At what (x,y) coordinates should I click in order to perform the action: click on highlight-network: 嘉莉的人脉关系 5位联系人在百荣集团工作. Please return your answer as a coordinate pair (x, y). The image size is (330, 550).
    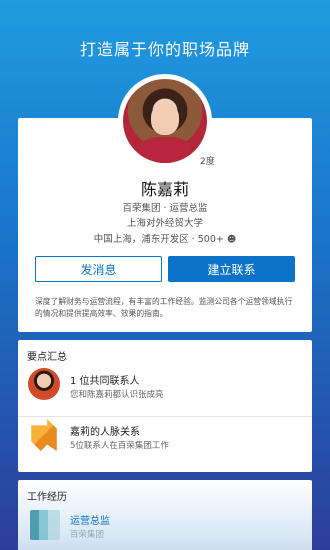
    Looking at the image, I should click on (165, 438).